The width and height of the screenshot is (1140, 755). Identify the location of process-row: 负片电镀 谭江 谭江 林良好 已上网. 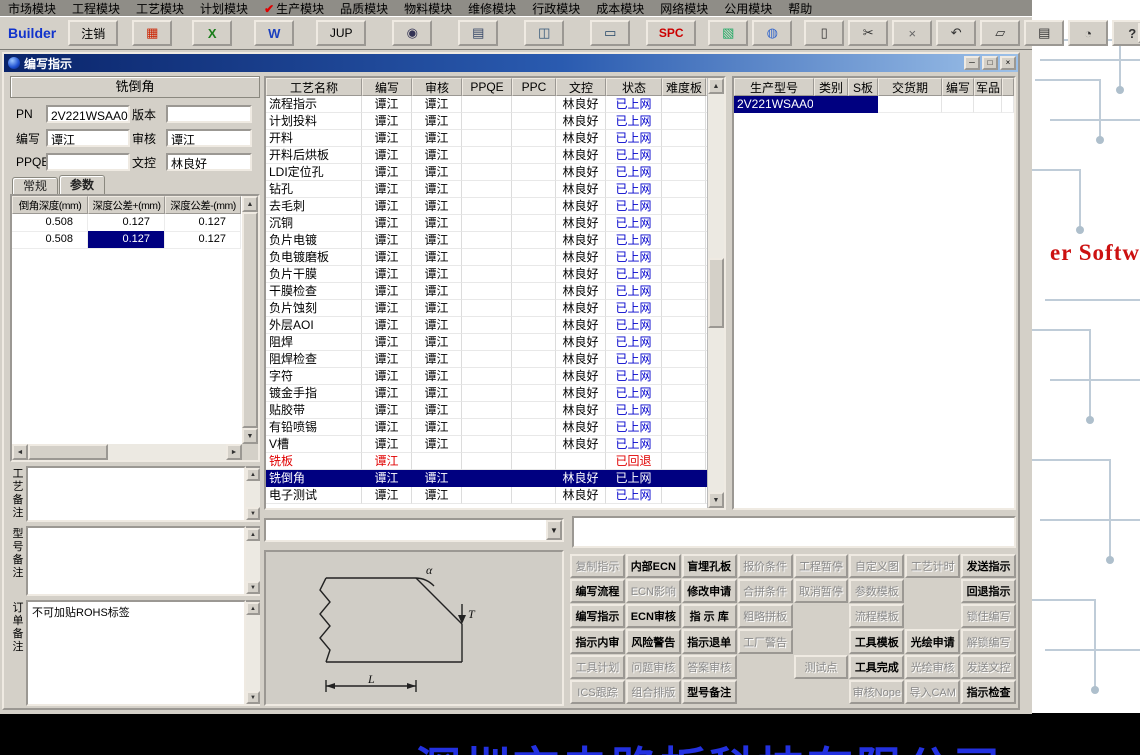
(487, 240).